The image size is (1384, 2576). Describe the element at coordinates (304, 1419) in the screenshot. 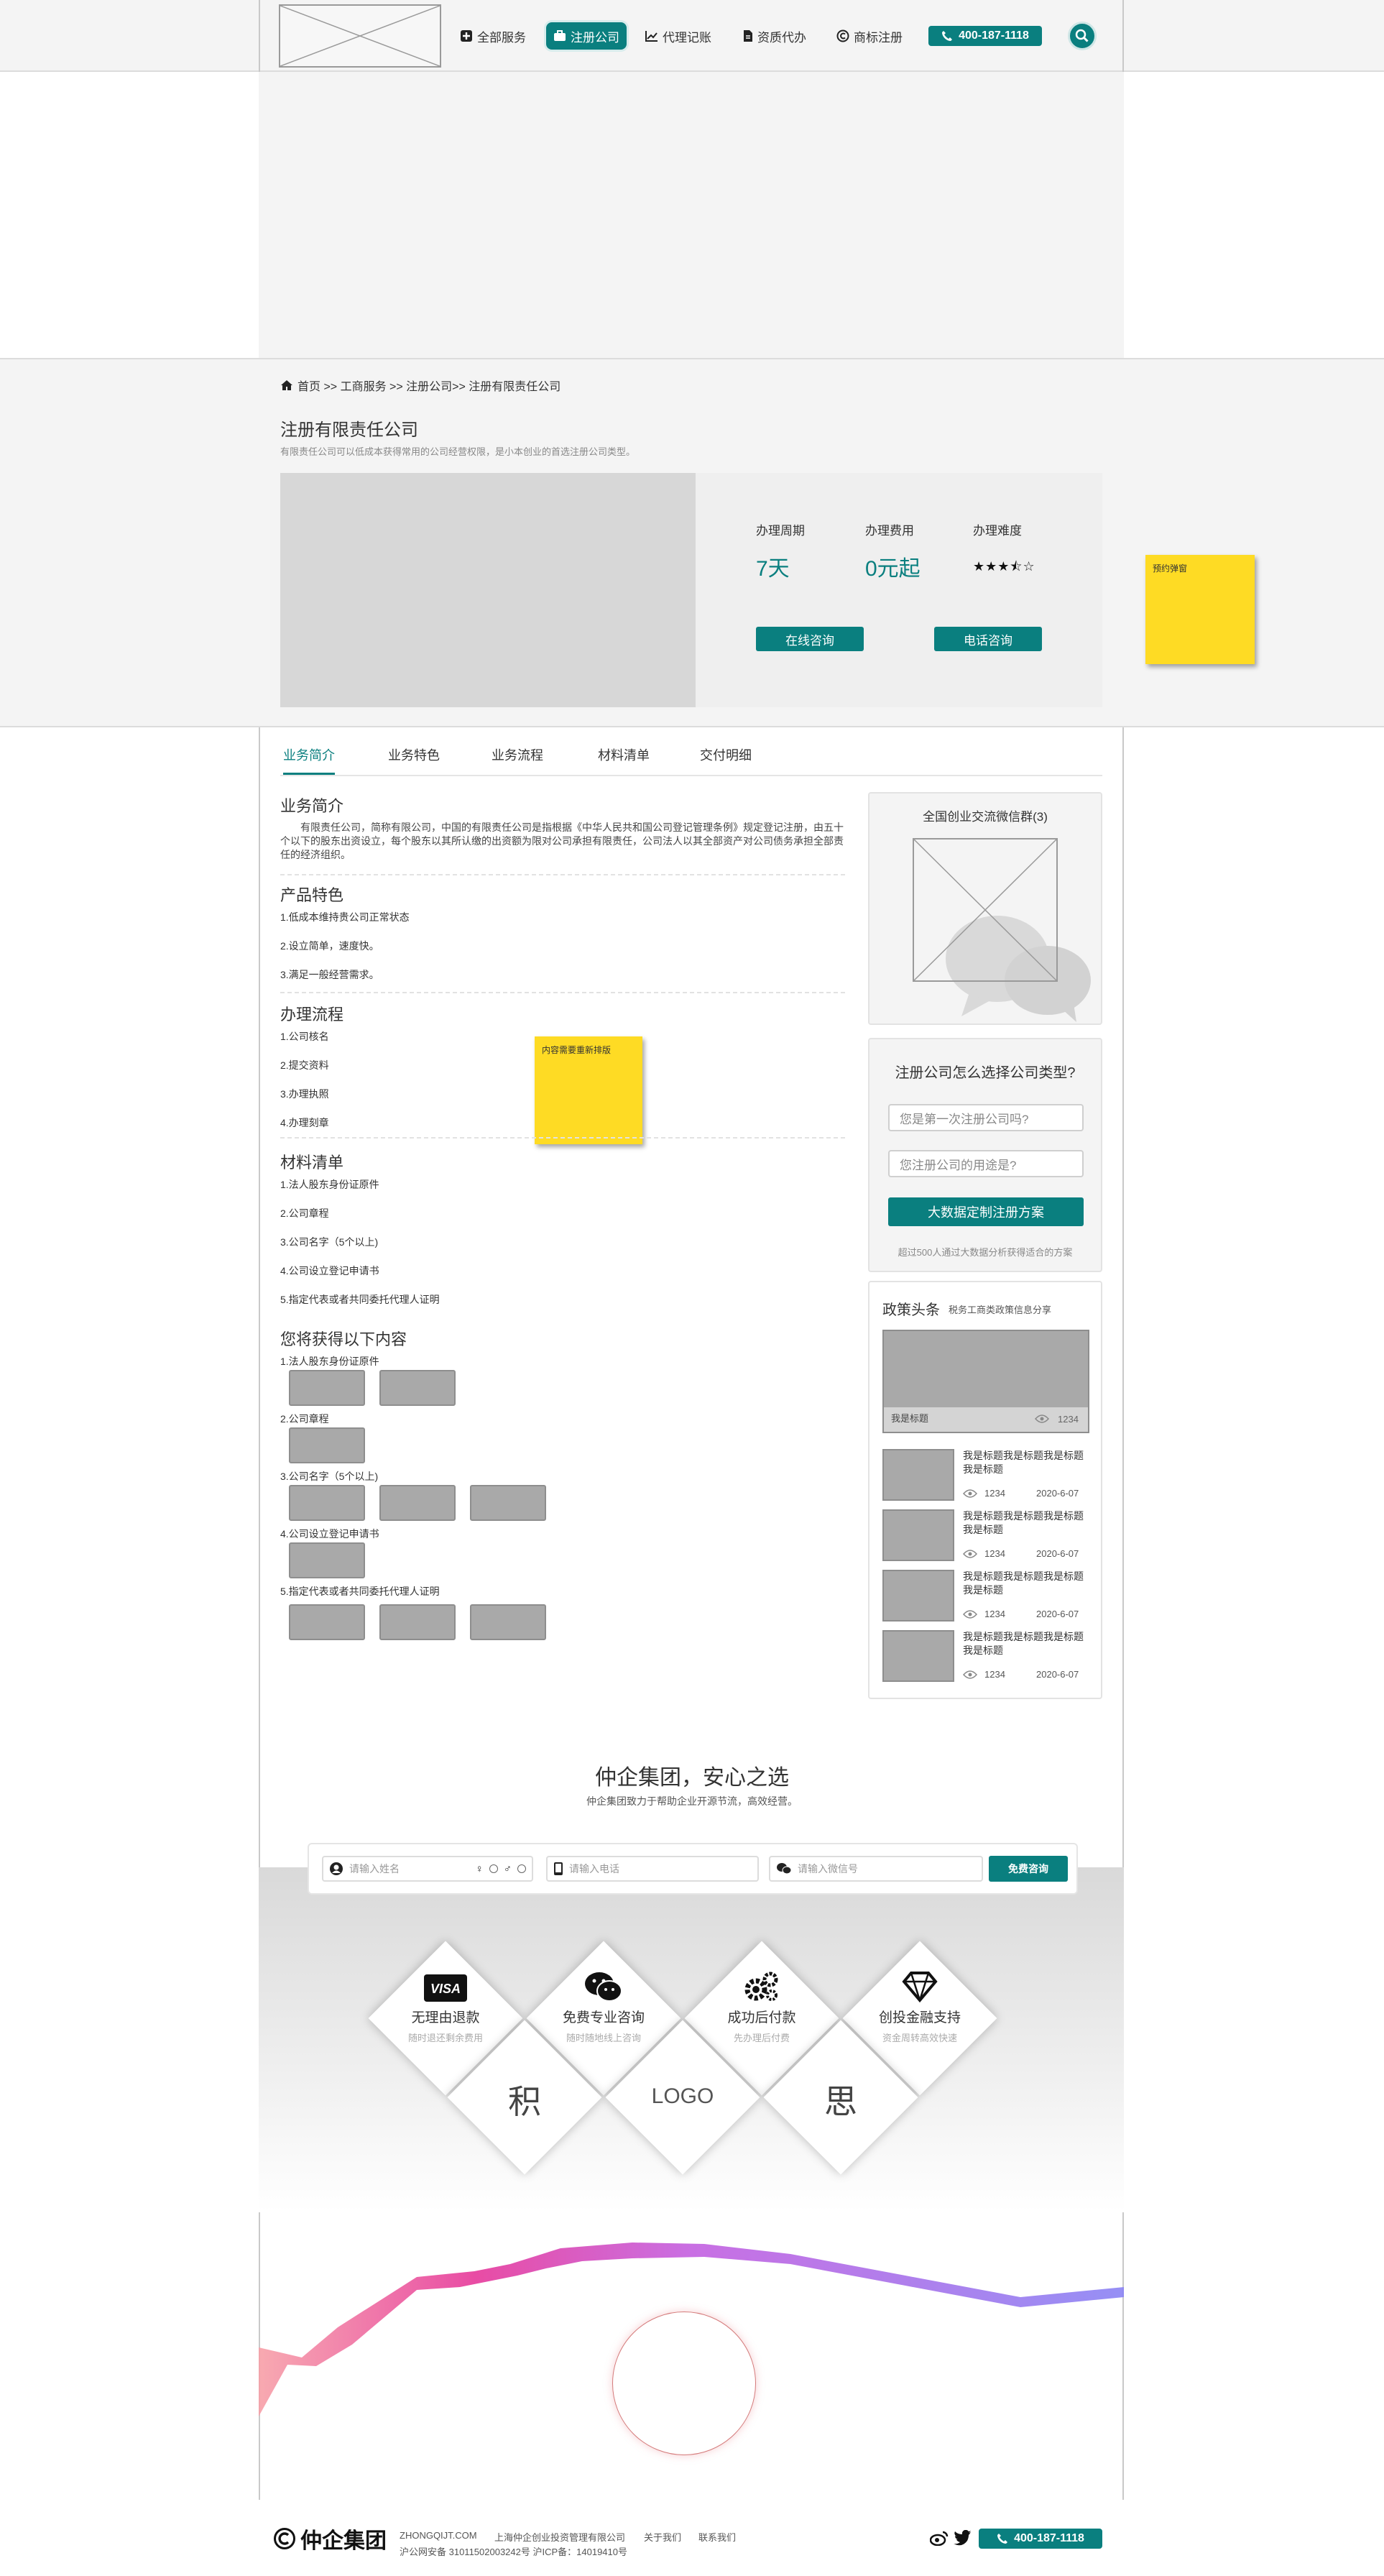

I see `deliverable-label: 2.公司章程` at that location.